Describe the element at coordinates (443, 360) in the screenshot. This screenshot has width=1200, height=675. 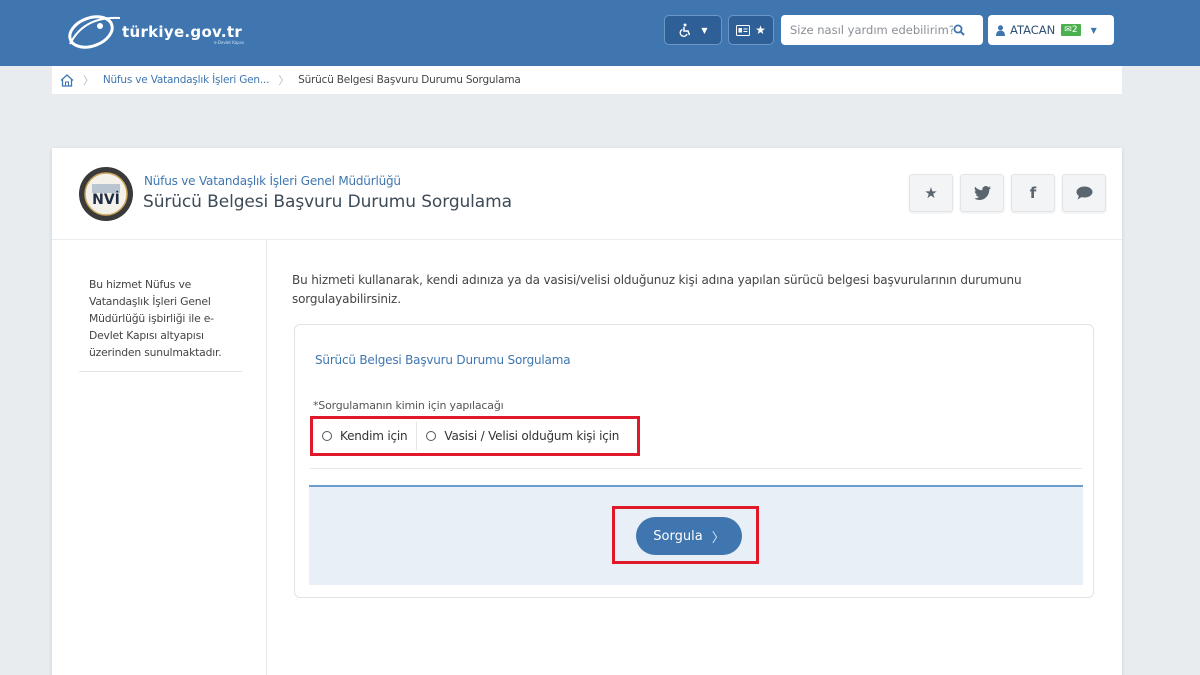
I see `form-title: Sürücü Belgesi Başvuru Durumu Sorgulama` at that location.